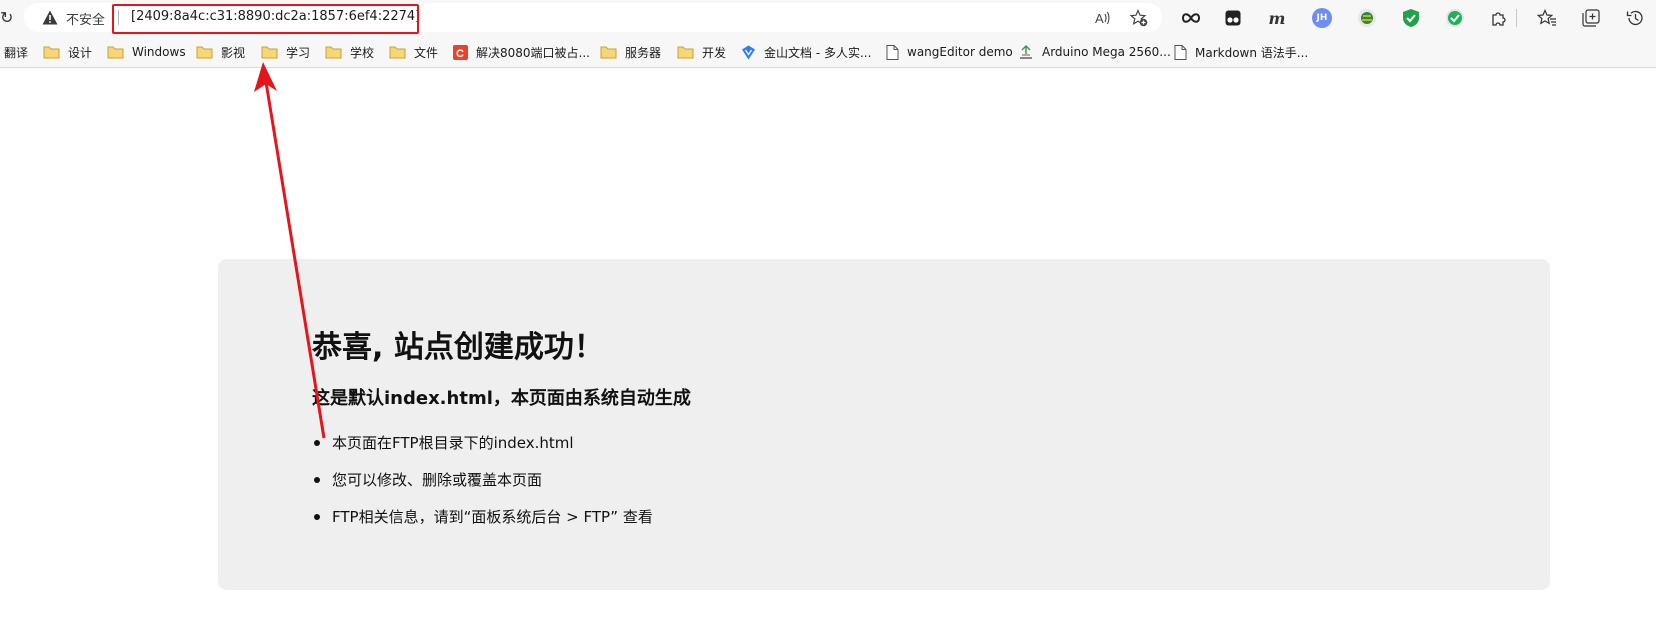 The height and width of the screenshot is (636, 1656). Describe the element at coordinates (265, 19) in the screenshot. I see `url-highlight-box` at that location.